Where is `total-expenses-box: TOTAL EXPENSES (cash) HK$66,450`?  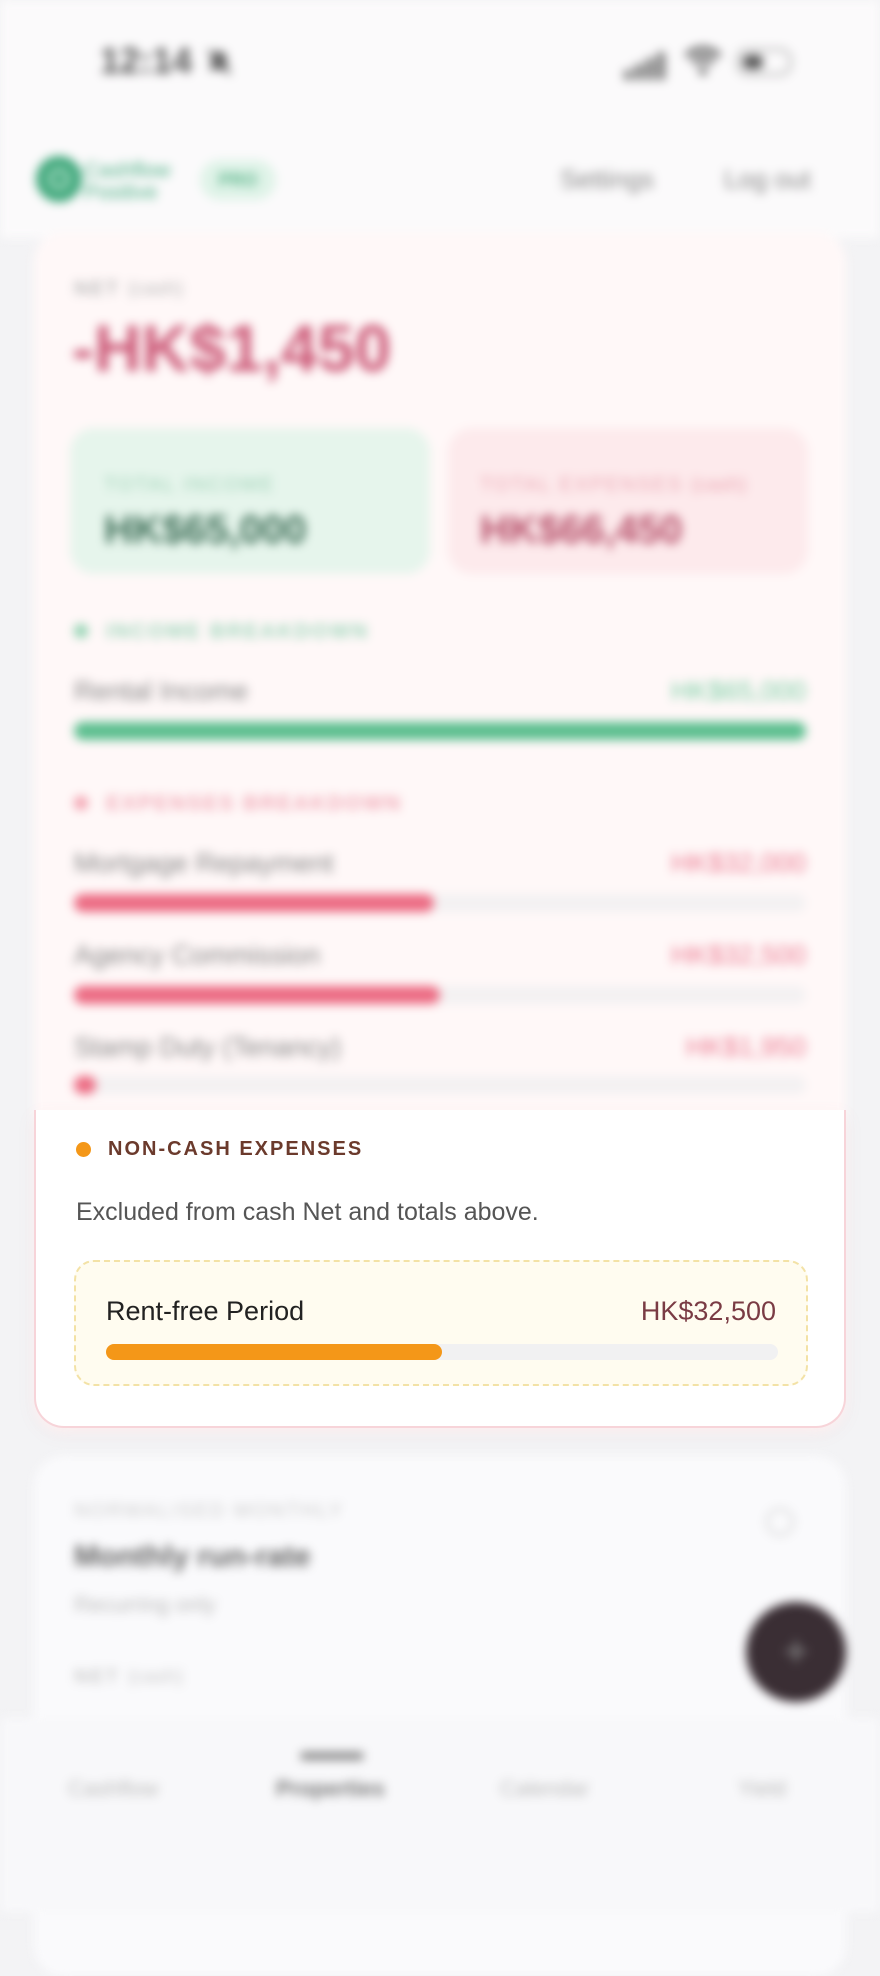
total-expenses-box: TOTAL EXPENSES (cash) HK$66,450 is located at coordinates (628, 501).